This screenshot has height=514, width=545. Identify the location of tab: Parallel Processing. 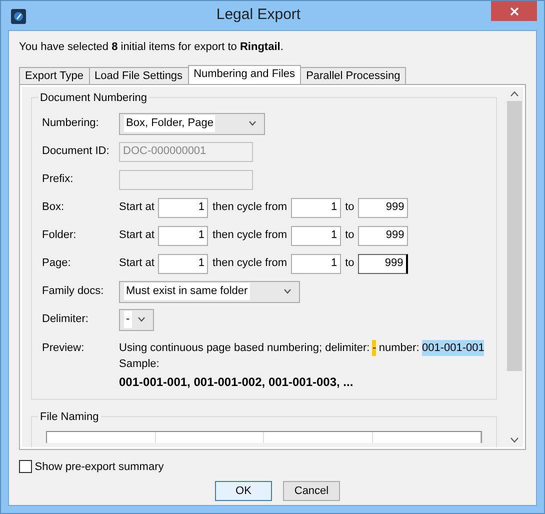
(353, 75).